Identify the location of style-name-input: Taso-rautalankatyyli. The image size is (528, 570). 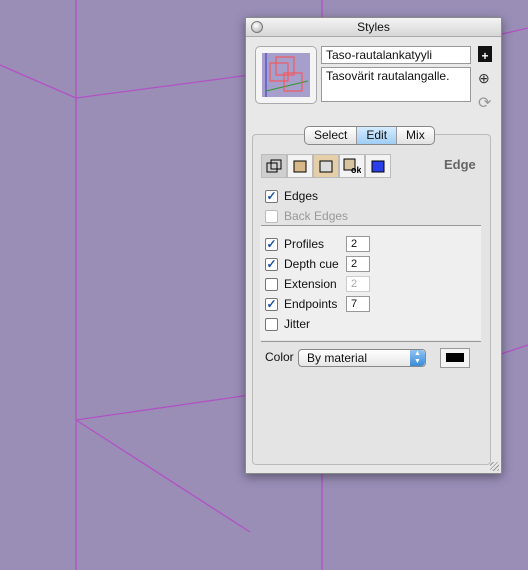
(396, 55).